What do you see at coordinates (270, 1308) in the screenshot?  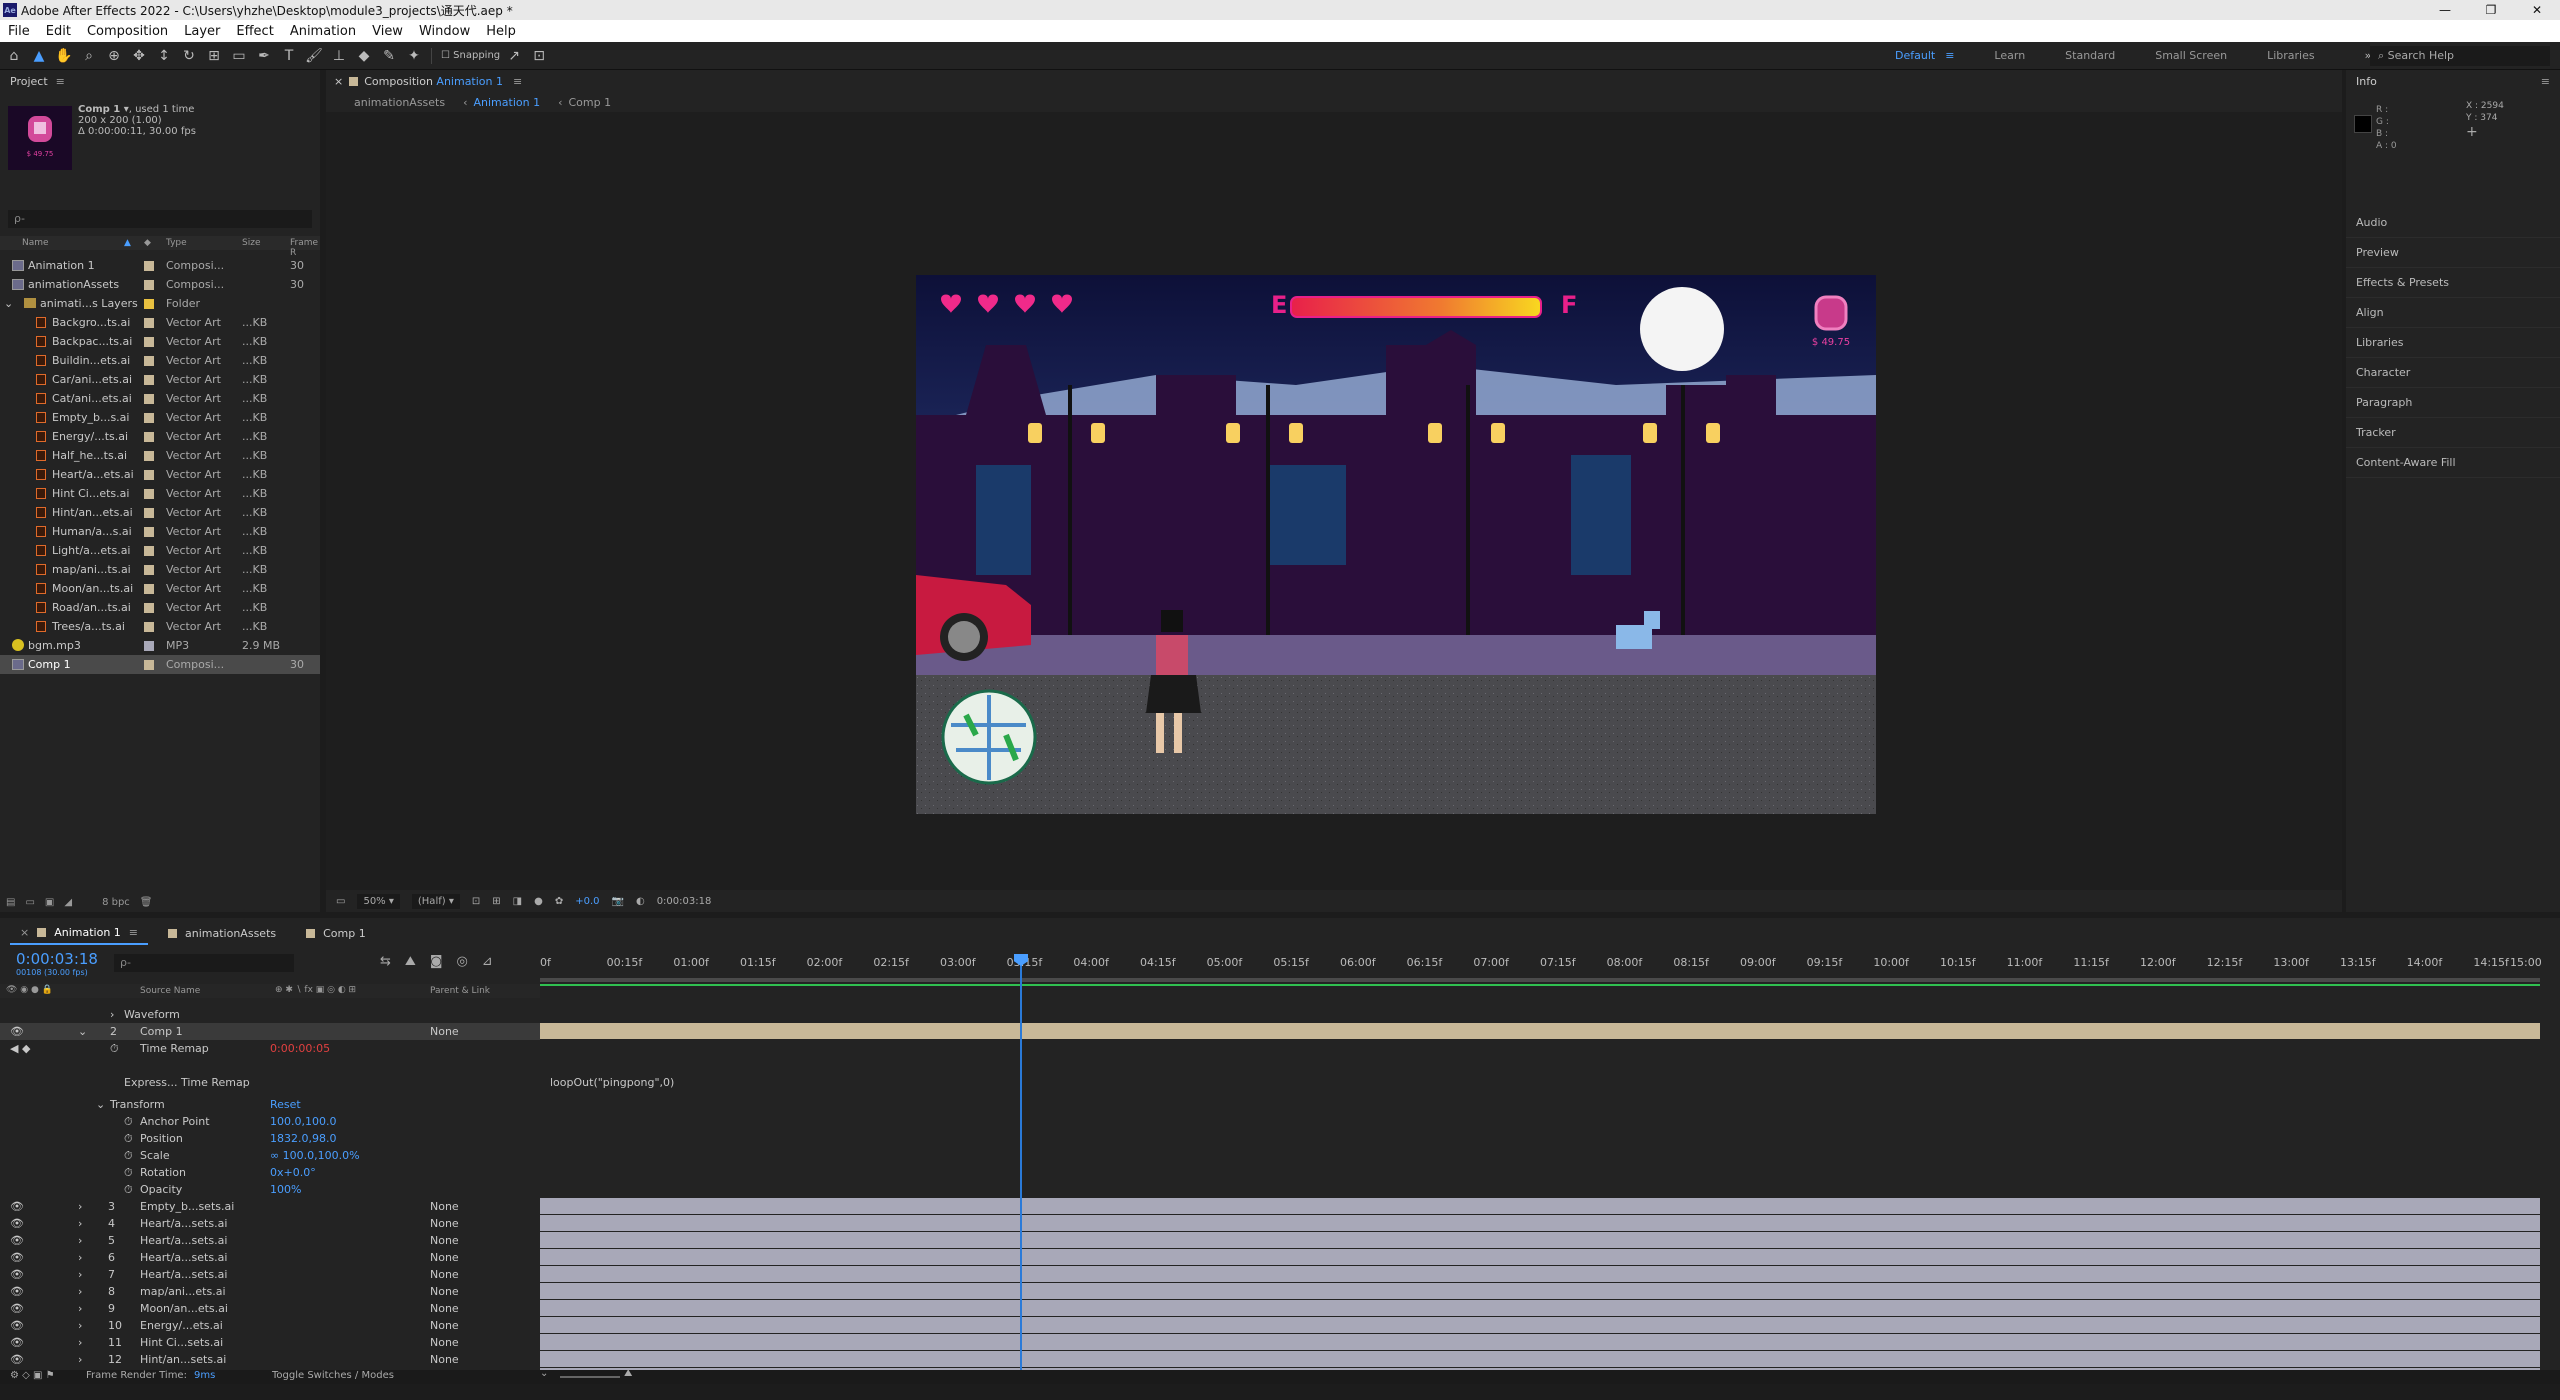 I see `layer-row: 👁 › 9 Moon/an...ets.ai None` at bounding box center [270, 1308].